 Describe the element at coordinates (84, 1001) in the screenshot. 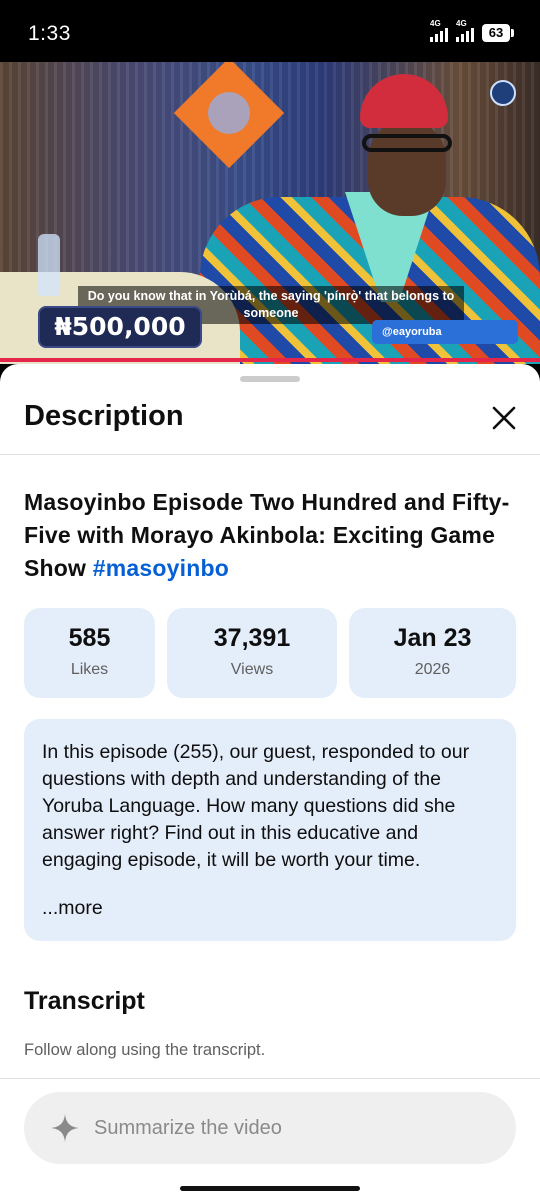

I see `transcript-title: Transcript` at that location.